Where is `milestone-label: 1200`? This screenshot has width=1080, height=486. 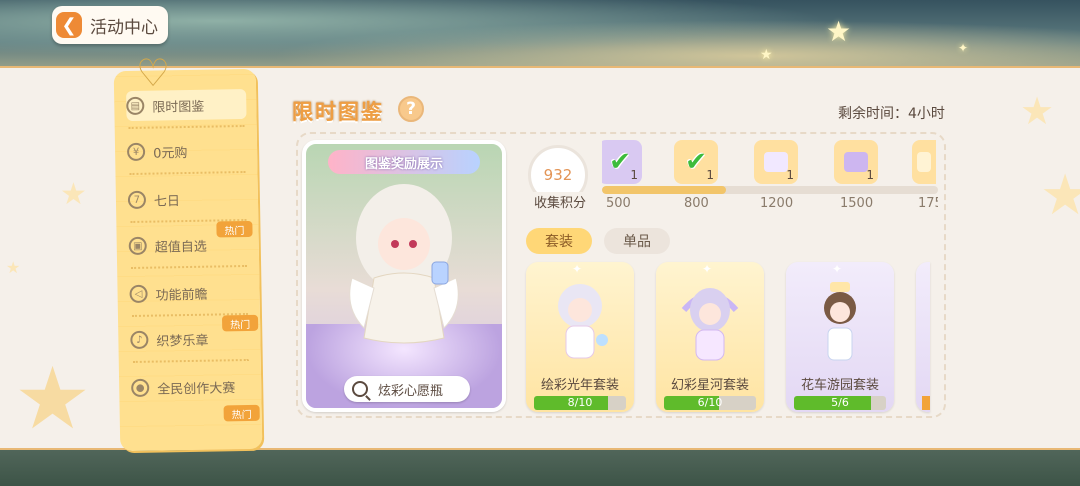 milestone-label: 1200 is located at coordinates (777, 203).